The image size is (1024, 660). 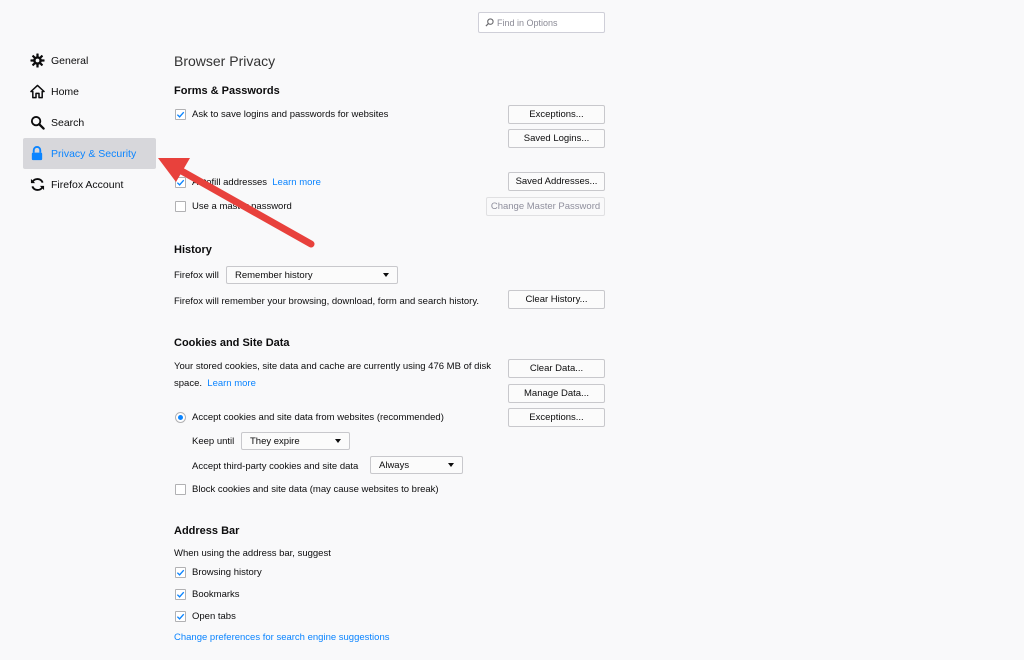 What do you see at coordinates (489, 22) in the screenshot?
I see `search-icon` at bounding box center [489, 22].